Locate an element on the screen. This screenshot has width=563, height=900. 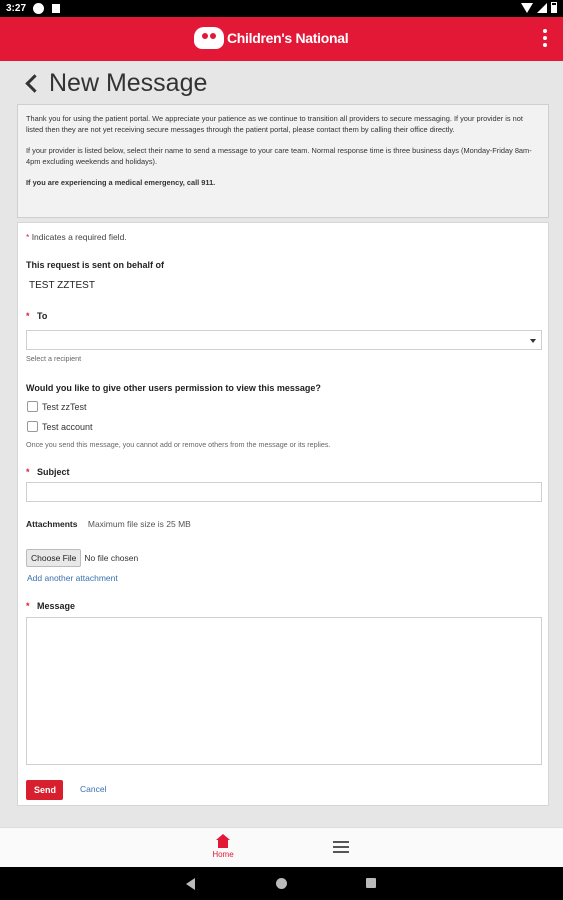
logo-text: Children's National is located at coordinates (288, 38).